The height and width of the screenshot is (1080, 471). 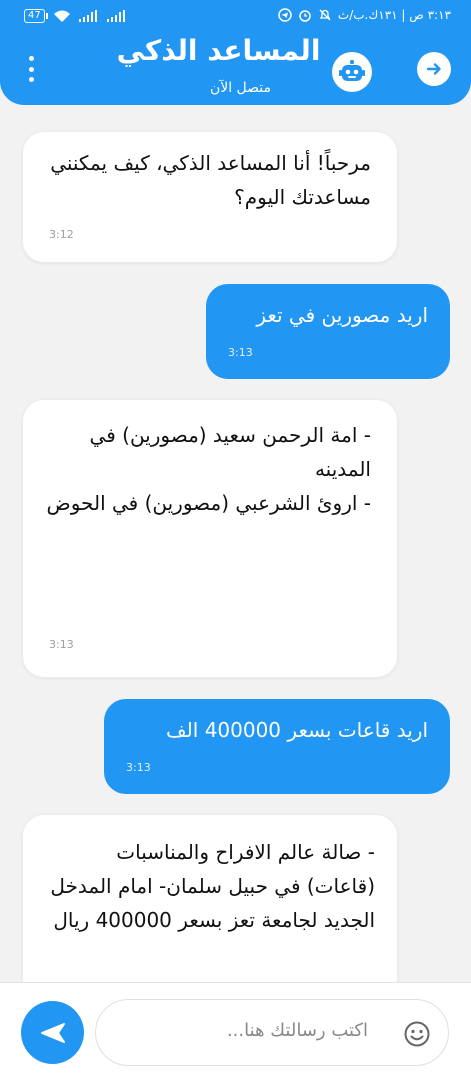 I want to click on message-input-container, so click(x=272, y=1032).